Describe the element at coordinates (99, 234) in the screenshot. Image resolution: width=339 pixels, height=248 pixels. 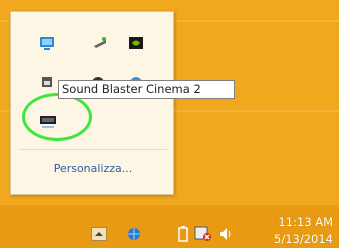
I see `show-hidden-icons-button` at that location.